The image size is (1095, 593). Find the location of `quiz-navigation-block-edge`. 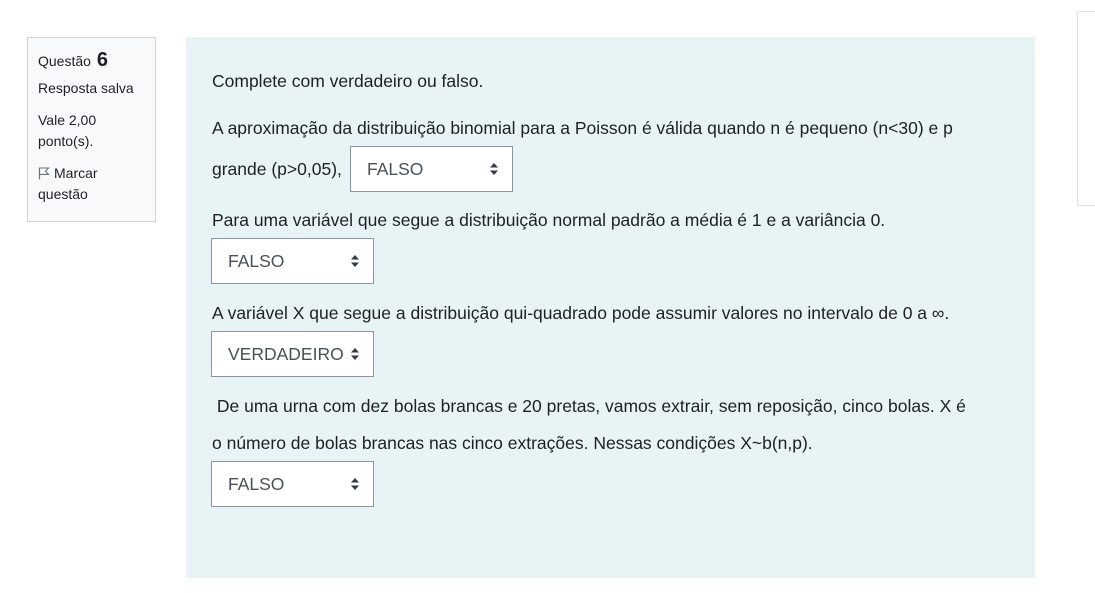

quiz-navigation-block-edge is located at coordinates (1086, 108).